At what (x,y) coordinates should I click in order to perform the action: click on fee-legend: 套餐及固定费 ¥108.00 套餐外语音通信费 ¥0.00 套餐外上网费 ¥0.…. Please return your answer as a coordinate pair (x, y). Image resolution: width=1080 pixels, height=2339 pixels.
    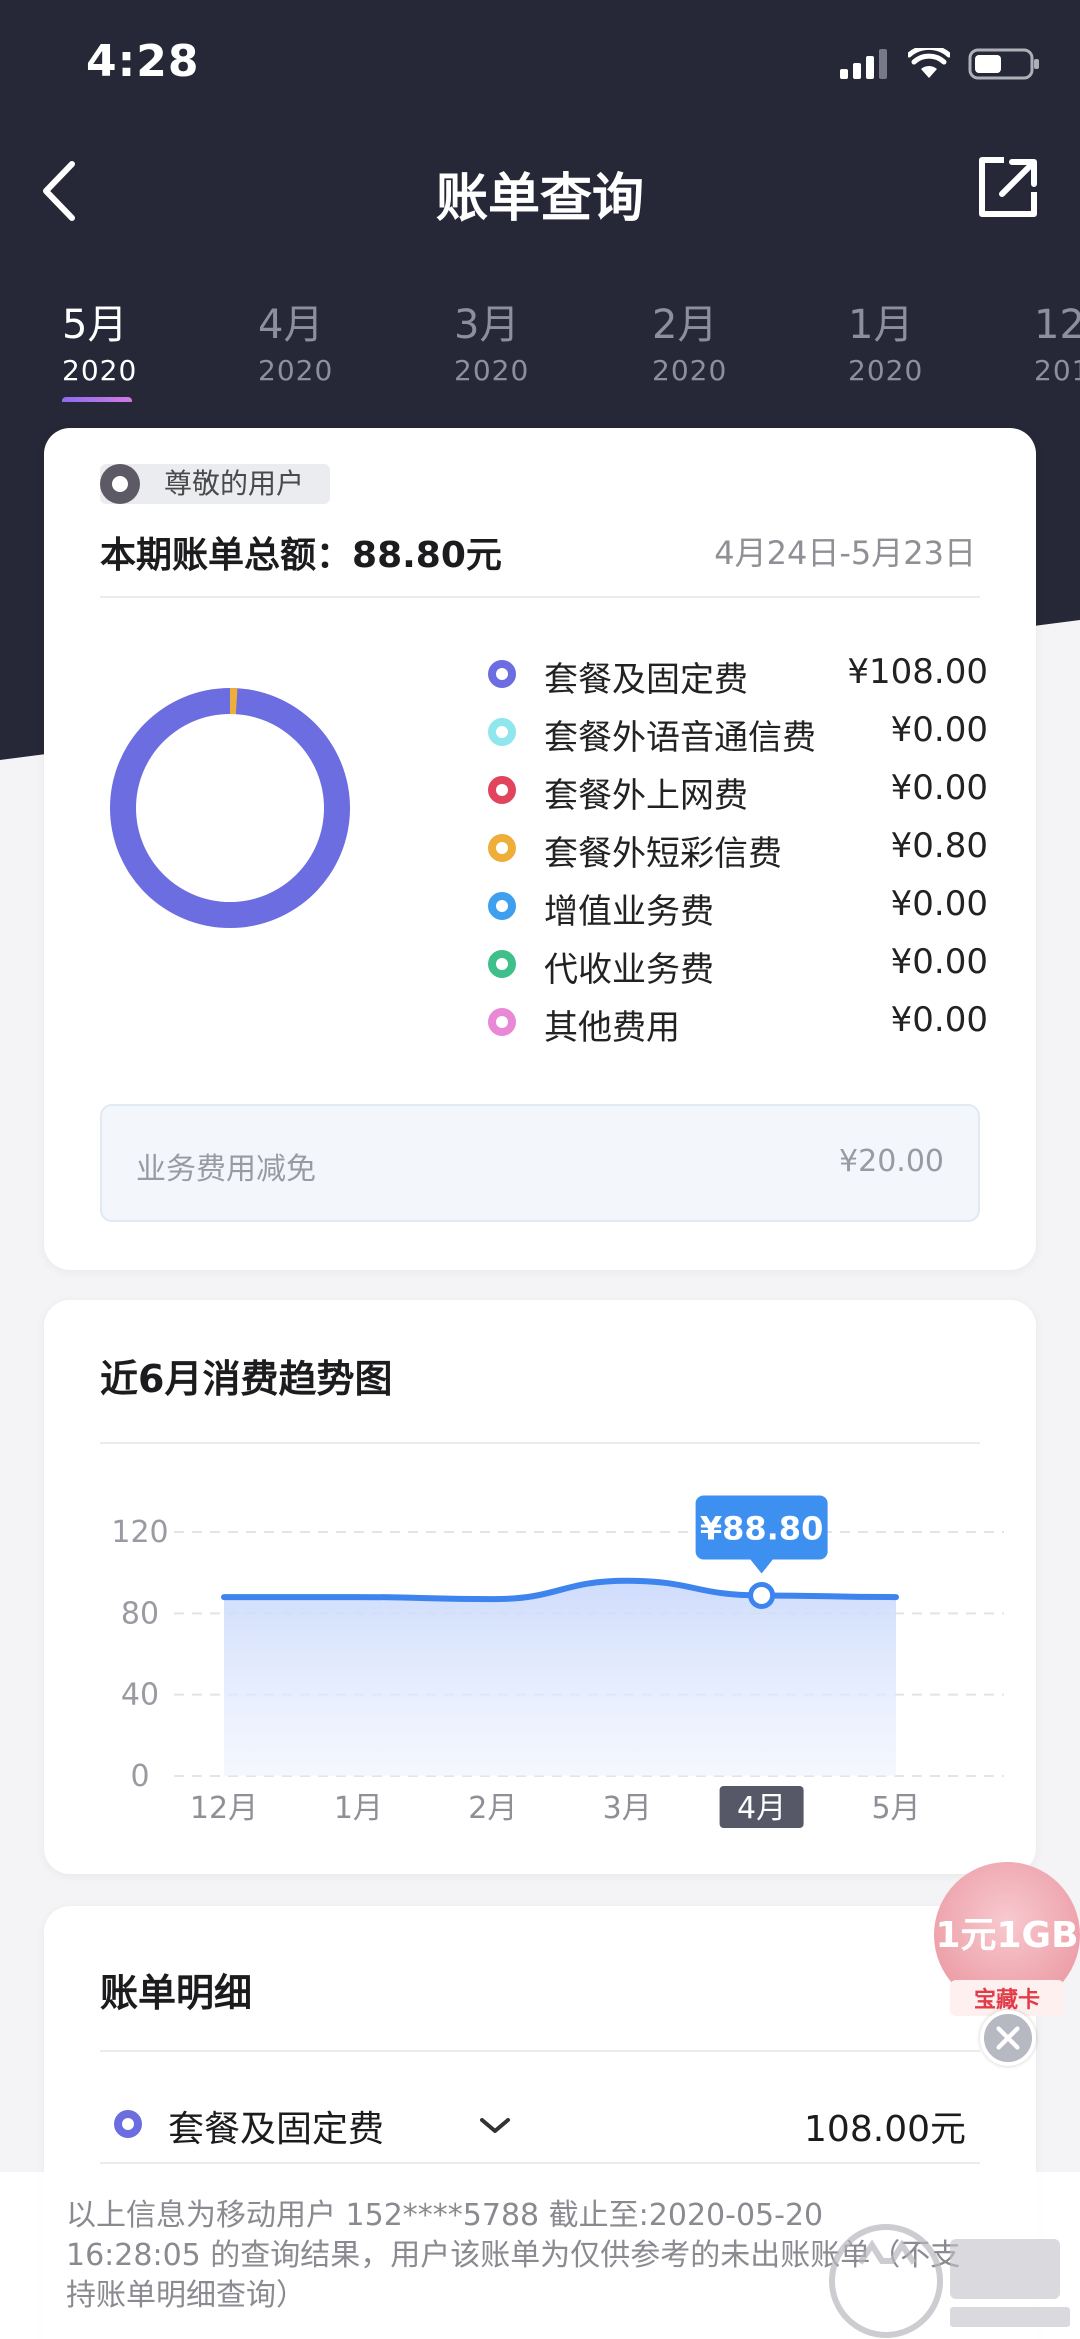
    Looking at the image, I should click on (738, 849).